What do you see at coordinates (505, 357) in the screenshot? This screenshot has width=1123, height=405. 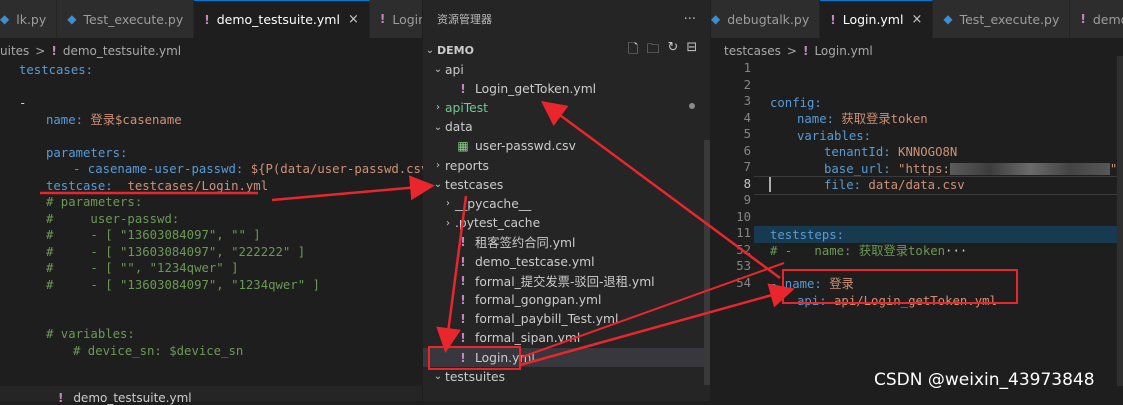 I see `explorer-item-label: Login.yml` at bounding box center [505, 357].